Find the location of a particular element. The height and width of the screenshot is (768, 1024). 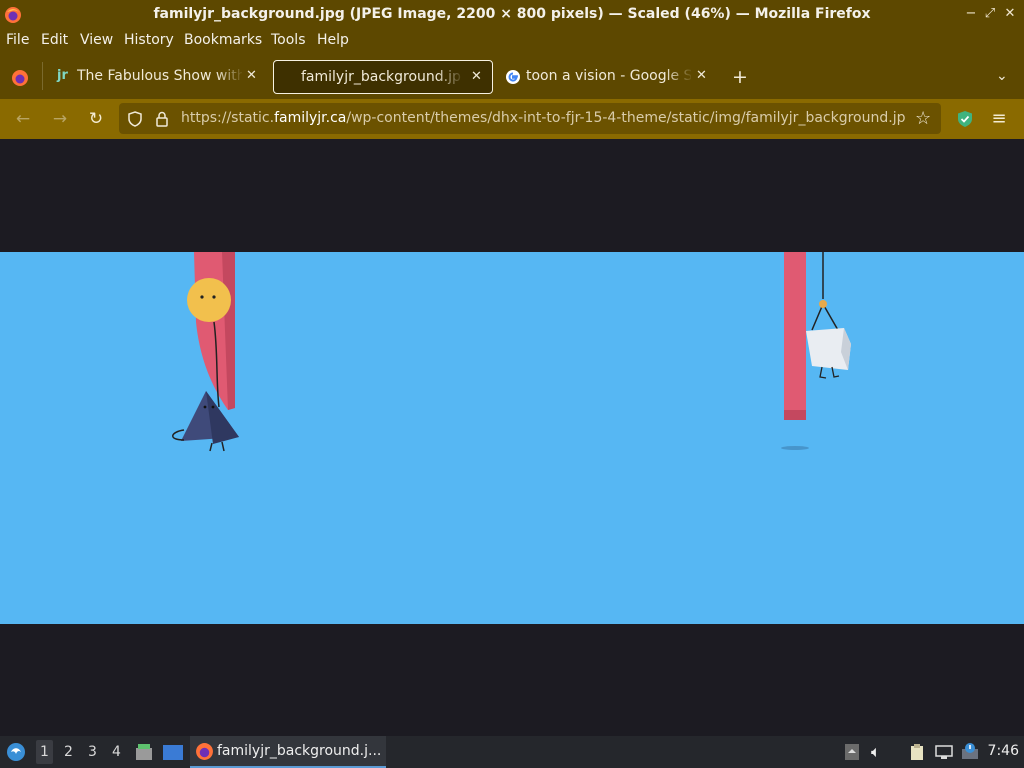

notification-icon is located at coordinates (970, 752).